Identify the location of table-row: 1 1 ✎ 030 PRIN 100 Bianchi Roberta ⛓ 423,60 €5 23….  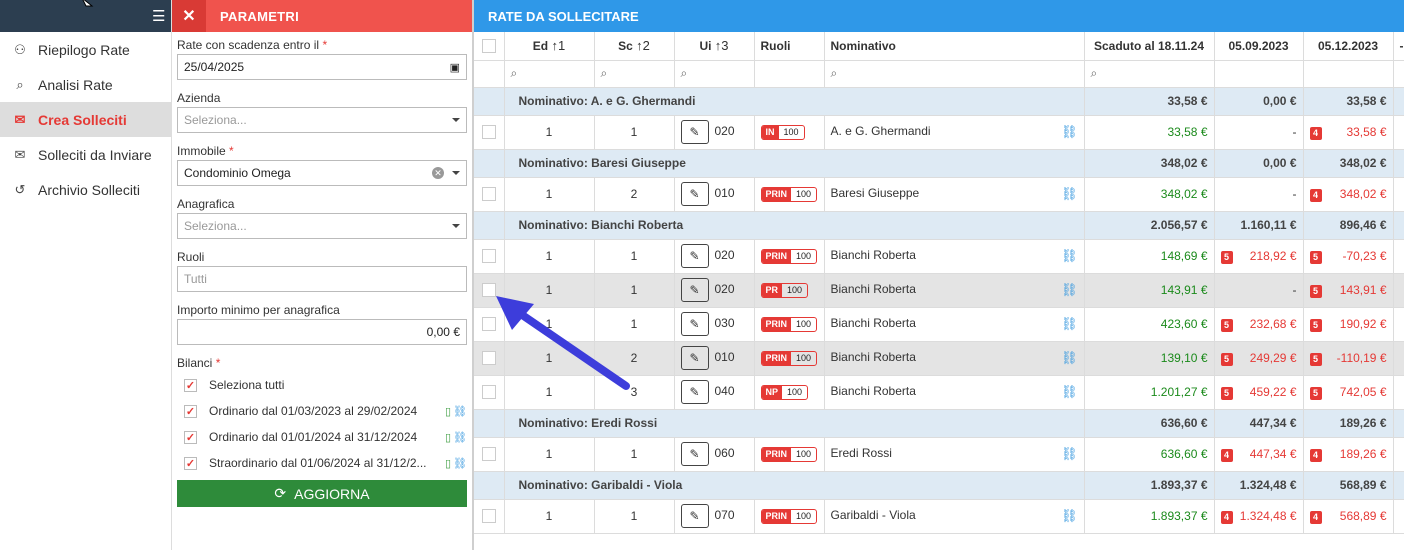
(939, 324).